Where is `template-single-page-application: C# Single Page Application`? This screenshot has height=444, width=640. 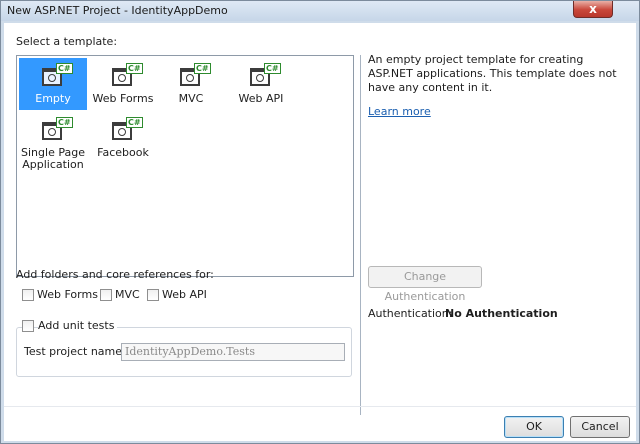
template-single-page-application: C# Single Page Application is located at coordinates (53, 144).